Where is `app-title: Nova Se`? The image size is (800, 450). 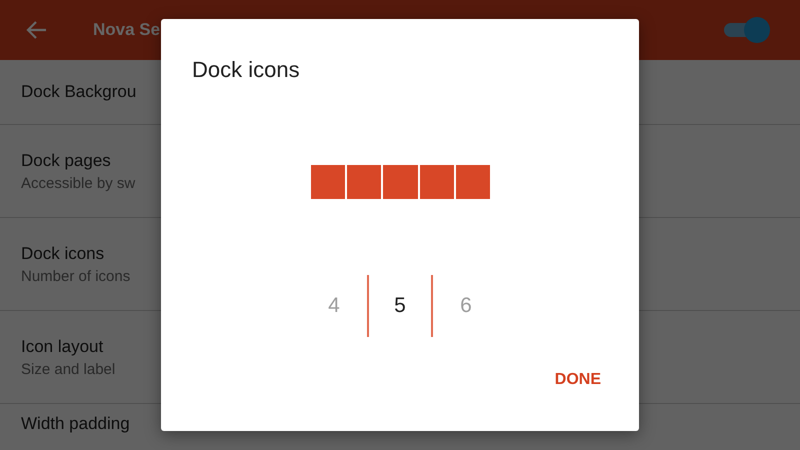 app-title: Nova Se is located at coordinates (126, 30).